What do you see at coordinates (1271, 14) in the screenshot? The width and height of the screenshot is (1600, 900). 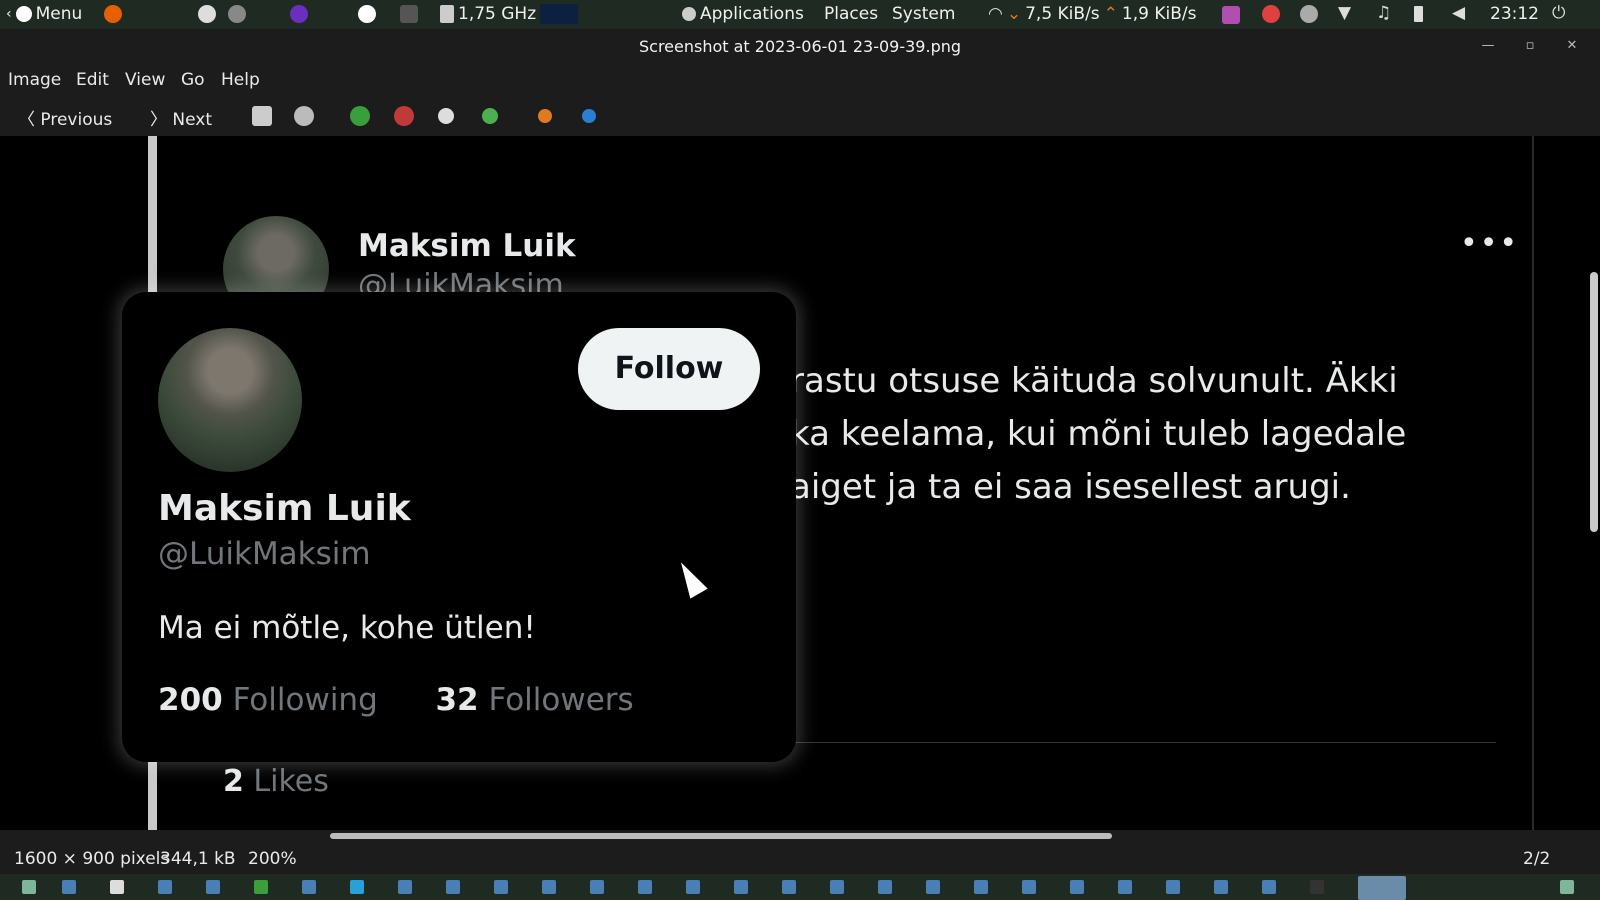 I see `calendar-icon` at bounding box center [1271, 14].